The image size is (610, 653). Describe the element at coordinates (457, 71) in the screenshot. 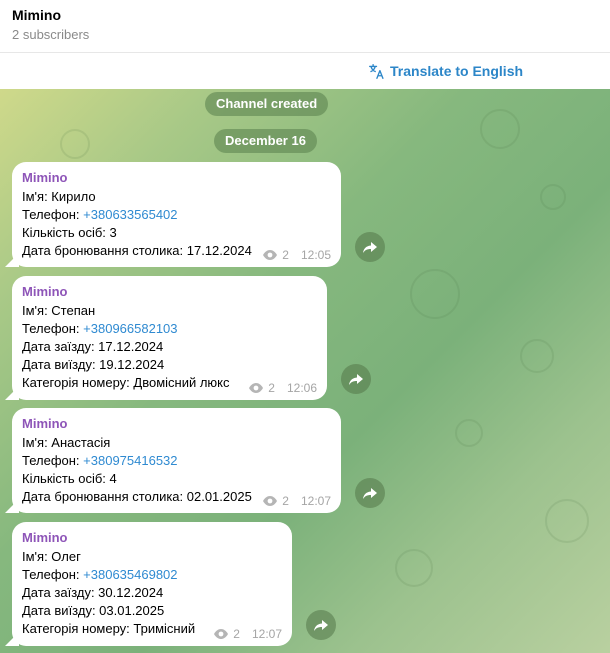

I see `translate-label: Translate to English` at that location.